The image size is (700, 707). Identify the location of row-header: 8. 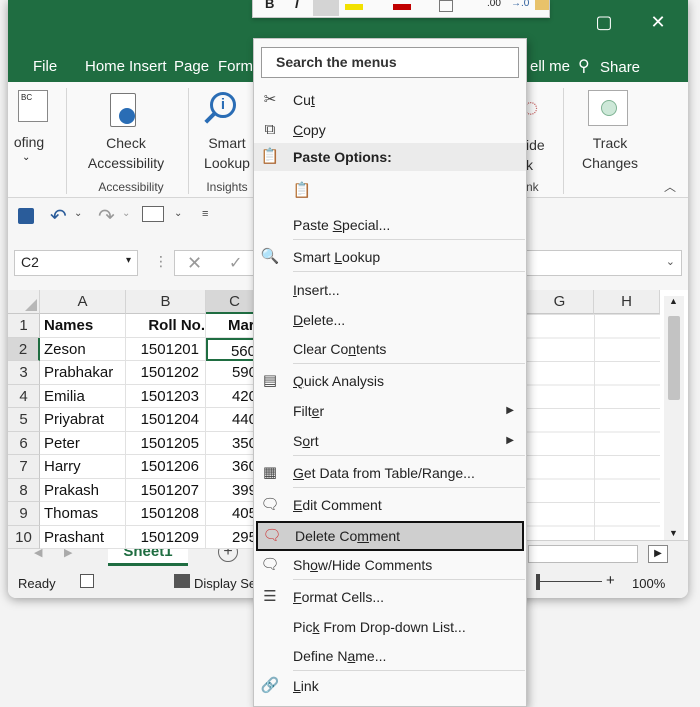
(24, 490).